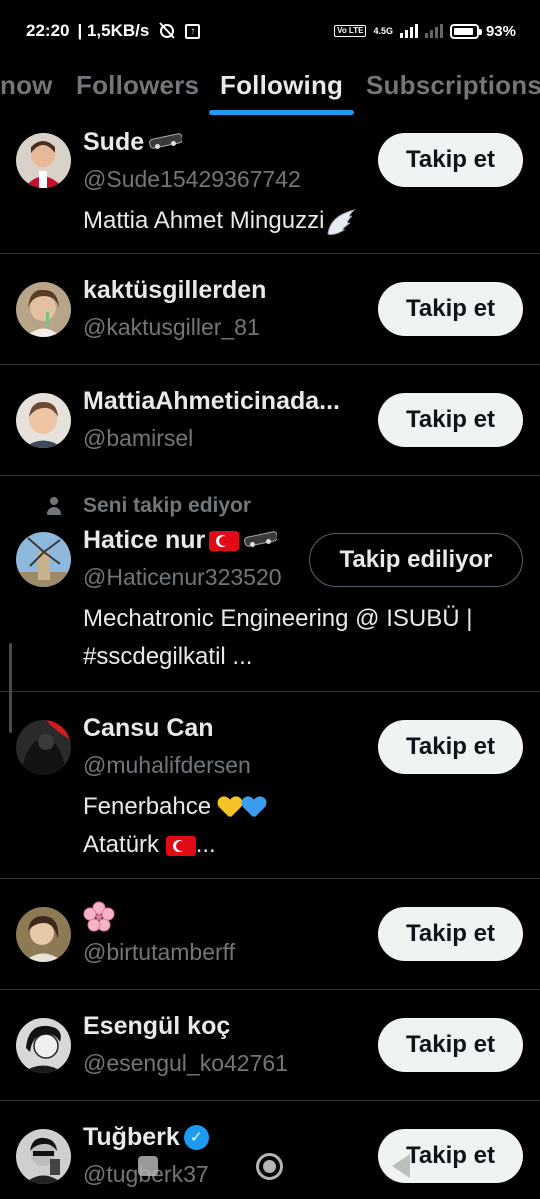  What do you see at coordinates (147, 806) in the screenshot?
I see `bio-text: Fenerbahce` at bounding box center [147, 806].